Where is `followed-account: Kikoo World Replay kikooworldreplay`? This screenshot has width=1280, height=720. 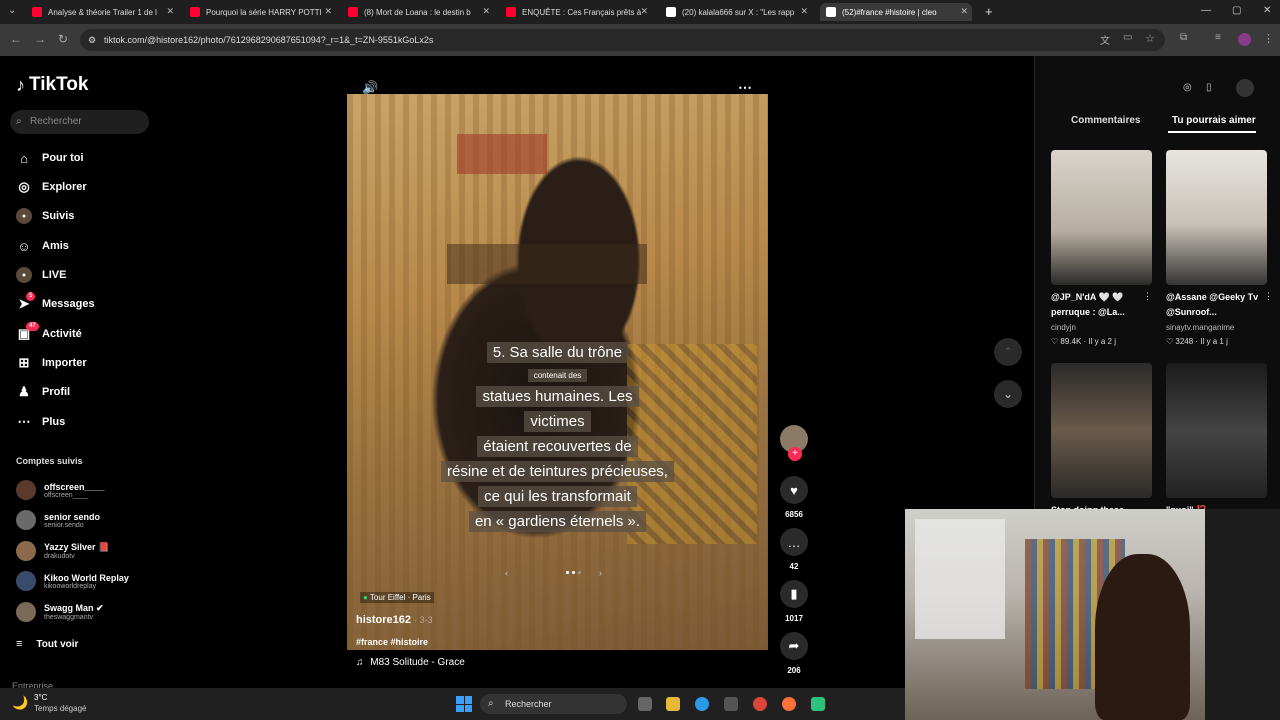
followed-account: Kikoo World Replay kikooworldreplay is located at coordinates (72, 581).